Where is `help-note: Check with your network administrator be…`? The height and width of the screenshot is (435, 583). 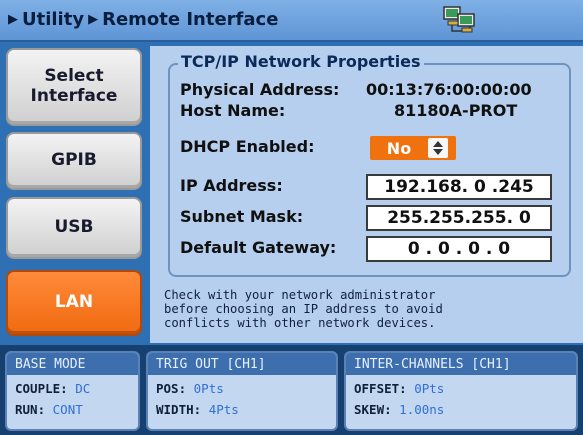
help-note: Check with your network administrator be… is located at coordinates (370, 309).